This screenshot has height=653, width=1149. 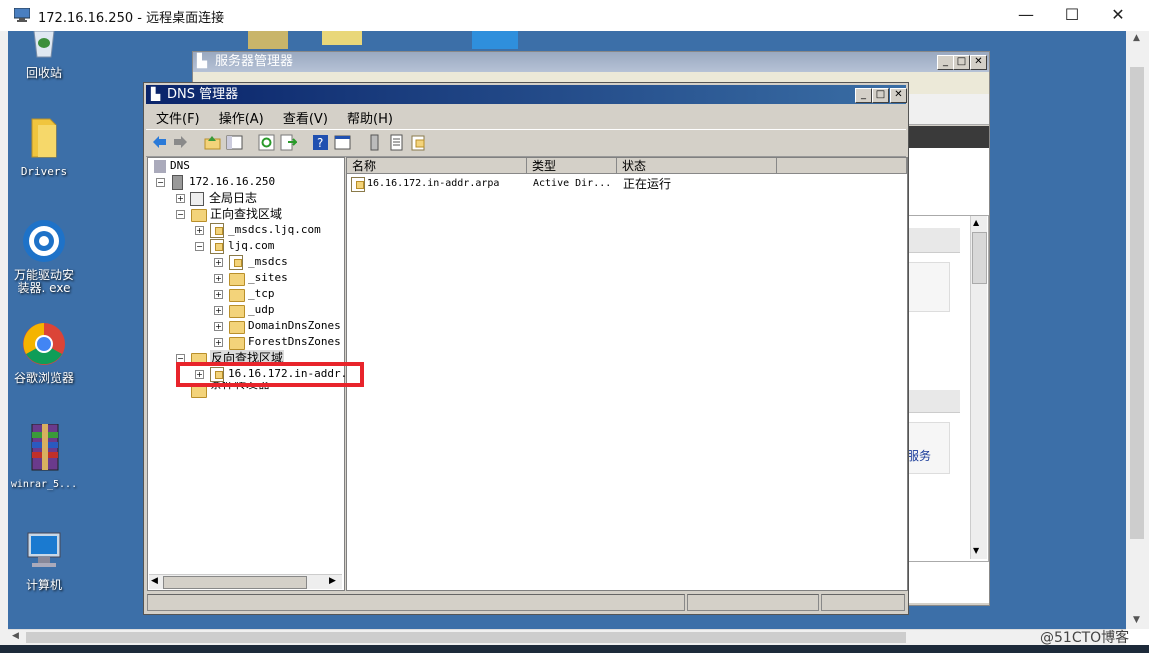 What do you see at coordinates (898, 95) in the screenshot?
I see `dns-close-button: ✕` at bounding box center [898, 95].